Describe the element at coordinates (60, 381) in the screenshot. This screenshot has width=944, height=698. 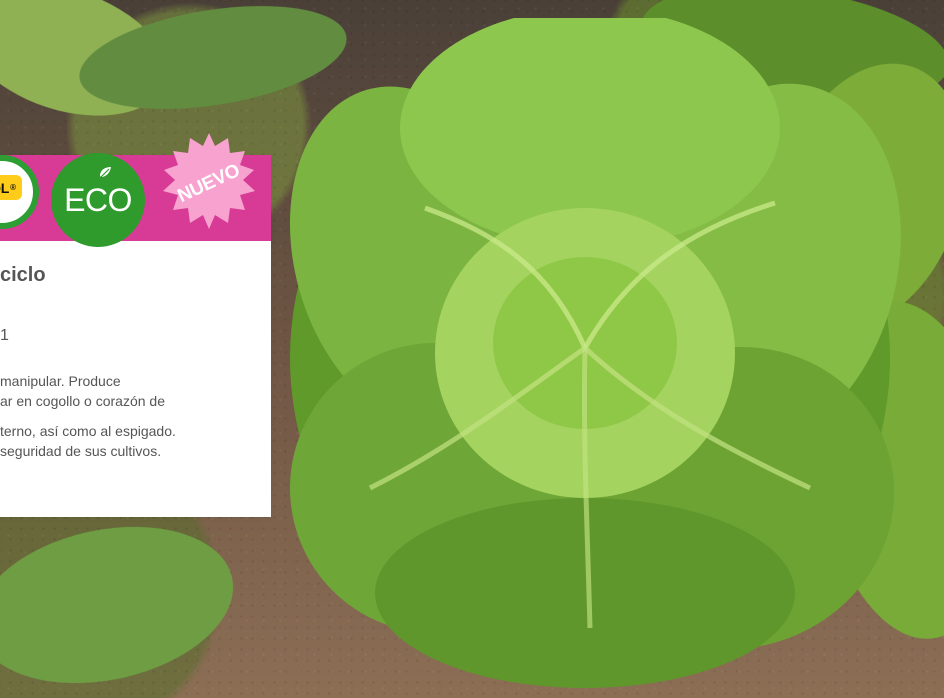
I see `description-line: manipular. Produce` at that location.